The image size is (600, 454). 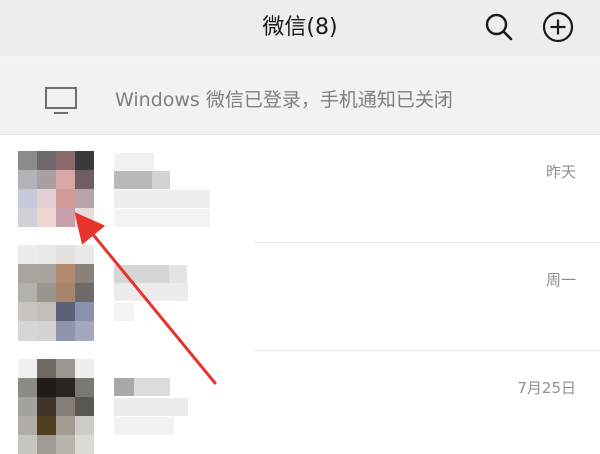 What do you see at coordinates (560, 172) in the screenshot?
I see `chat-time: 昨天` at bounding box center [560, 172].